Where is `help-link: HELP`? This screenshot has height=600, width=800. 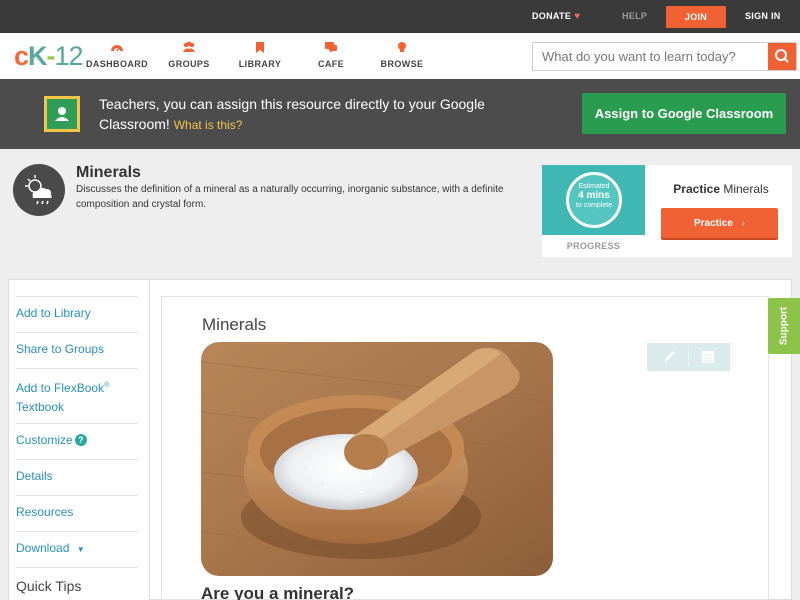 help-link: HELP is located at coordinates (634, 16).